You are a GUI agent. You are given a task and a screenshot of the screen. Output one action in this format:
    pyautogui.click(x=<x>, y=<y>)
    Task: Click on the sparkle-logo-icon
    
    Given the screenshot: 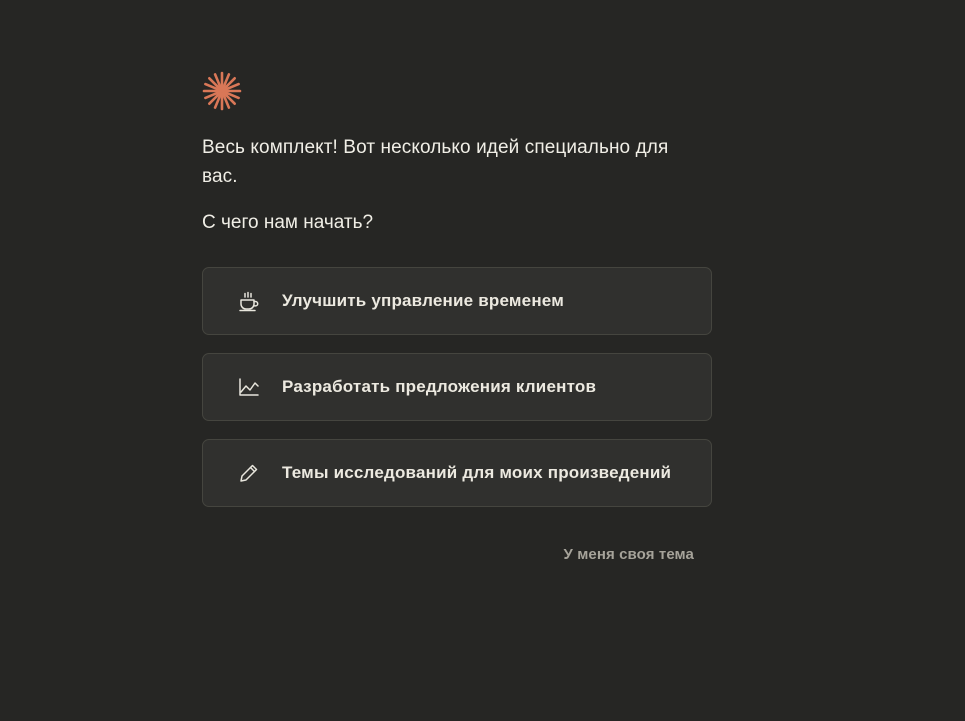 What is the action you would take?
    pyautogui.click(x=222, y=91)
    